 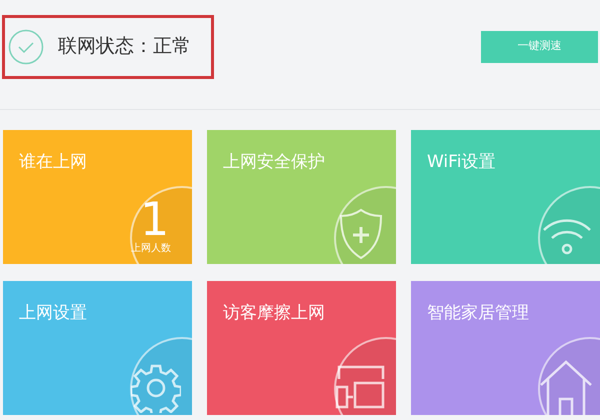 What do you see at coordinates (155, 219) in the screenshot?
I see `user-count: 1` at bounding box center [155, 219].